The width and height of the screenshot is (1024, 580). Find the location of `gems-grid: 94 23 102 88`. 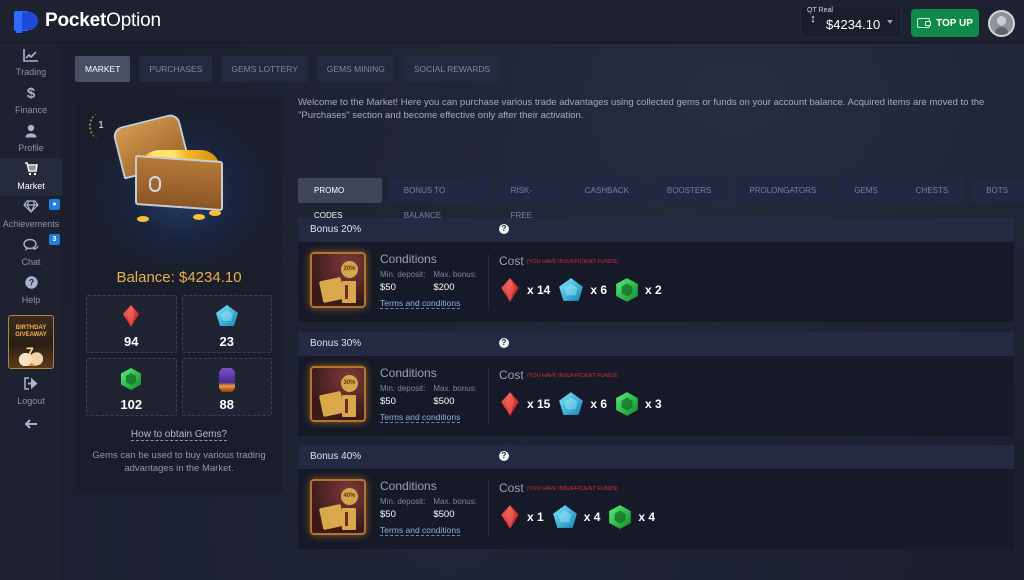

gems-grid: 94 23 102 88 is located at coordinates (179, 355).